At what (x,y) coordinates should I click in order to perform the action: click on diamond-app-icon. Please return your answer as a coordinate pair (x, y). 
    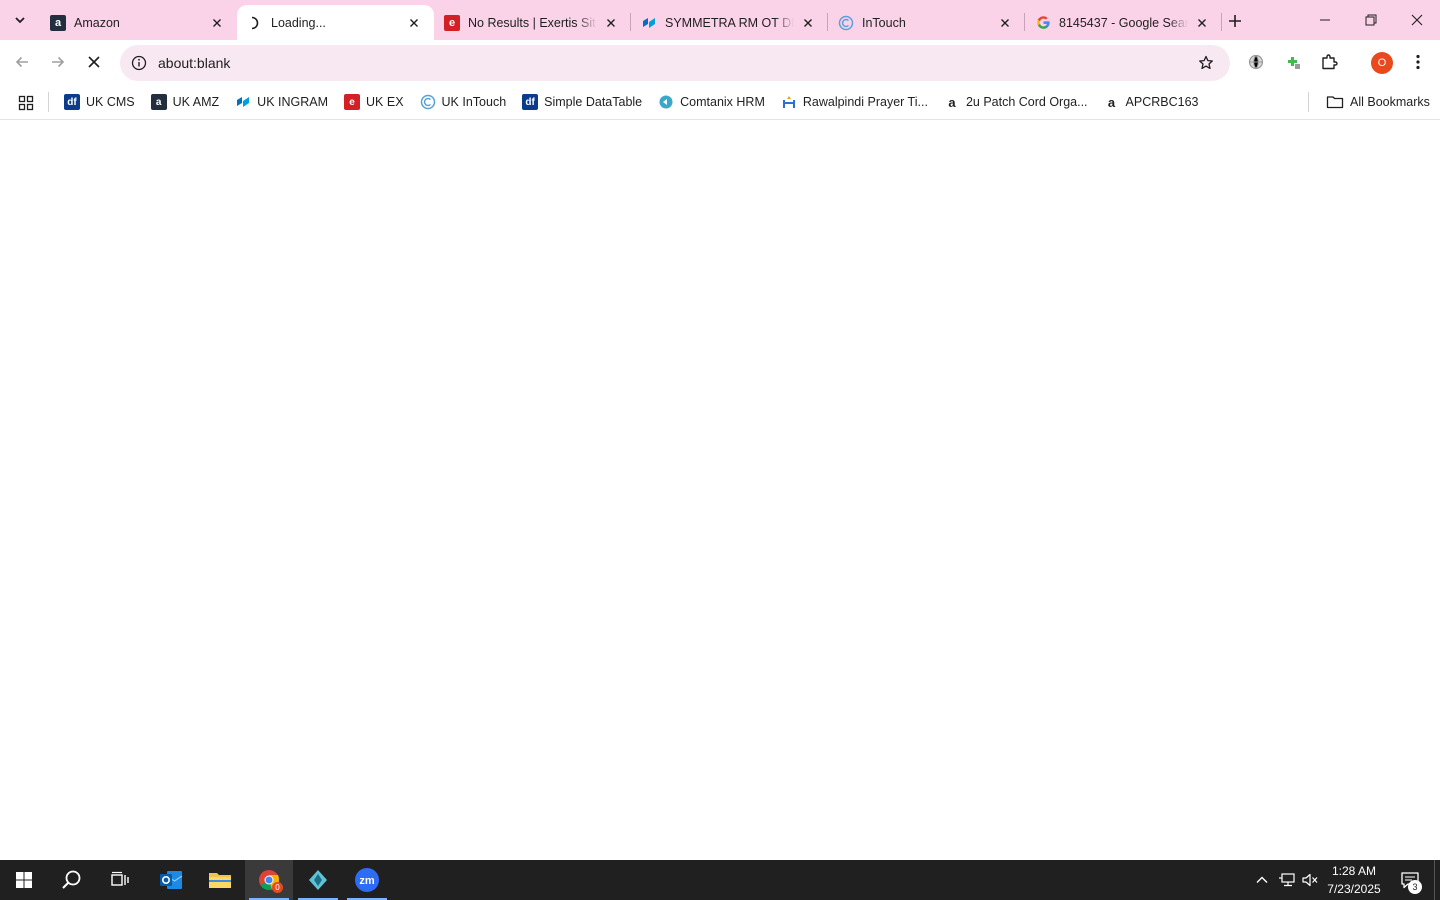
    Looking at the image, I should click on (318, 880).